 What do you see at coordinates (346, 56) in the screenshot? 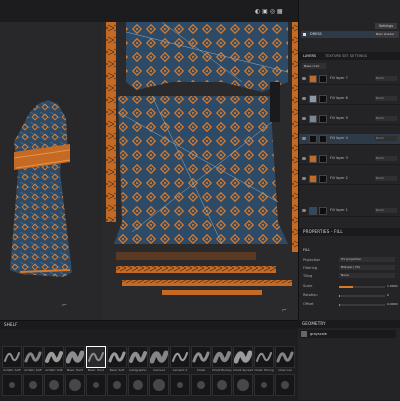
I see `tab-texture-set-settings: TEXTURE SET SETTINGS` at bounding box center [346, 56].